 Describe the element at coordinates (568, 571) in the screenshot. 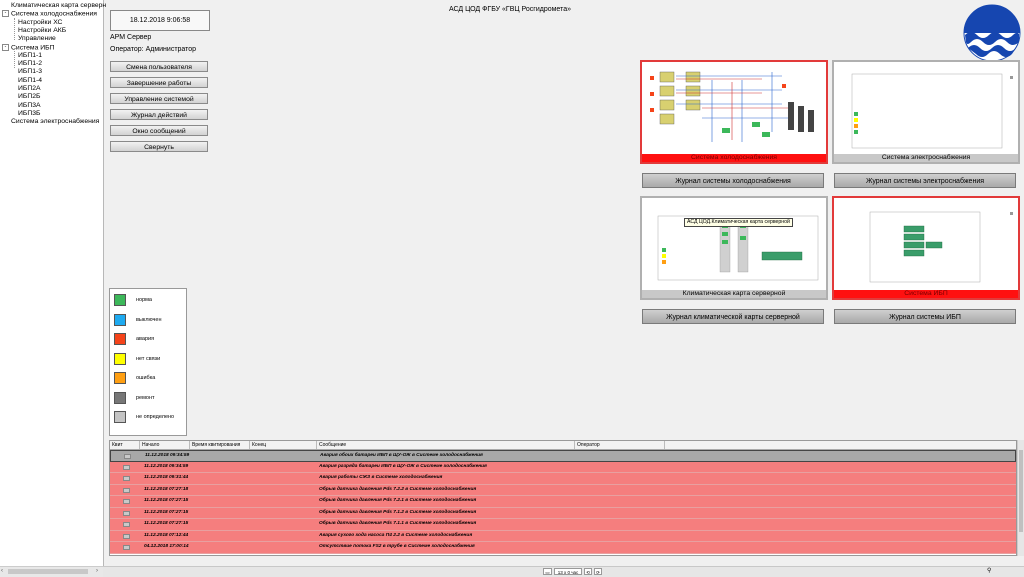

I see `interval-display: 13 x 0 час` at that location.